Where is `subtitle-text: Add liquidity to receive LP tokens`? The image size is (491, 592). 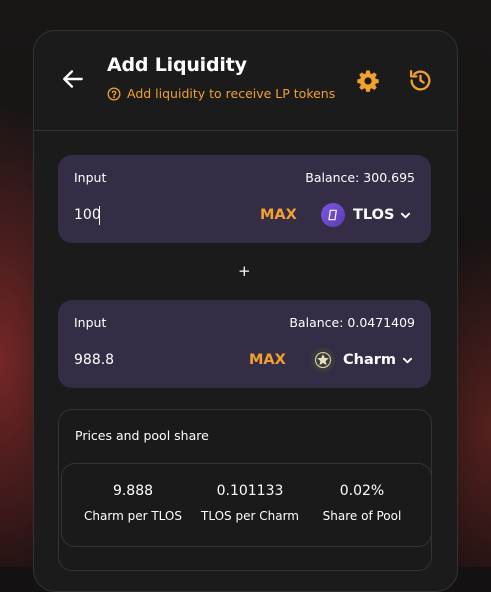 subtitle-text: Add liquidity to receive LP tokens is located at coordinates (231, 93).